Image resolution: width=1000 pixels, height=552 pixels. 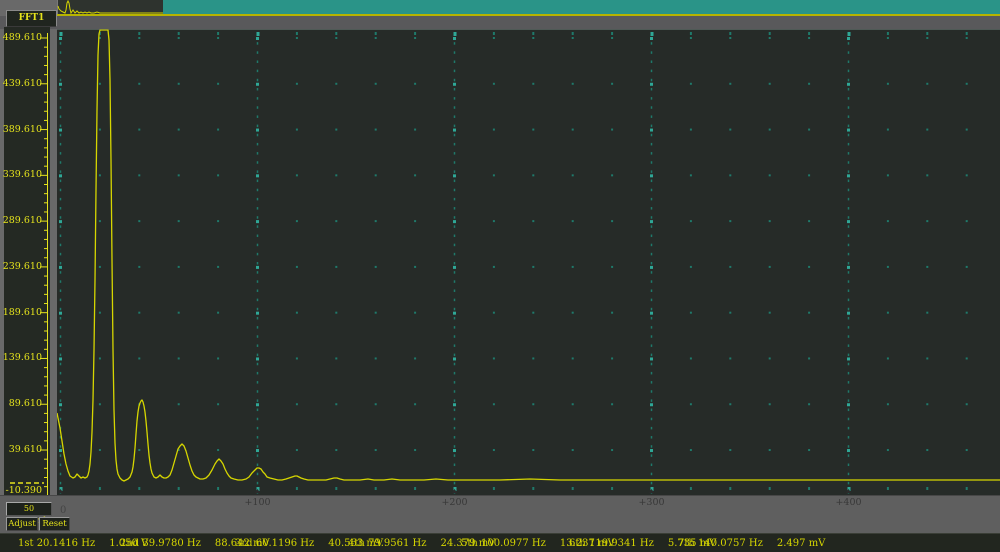 I want to click on x-axis-tick-label: +200, so click(x=454, y=502).